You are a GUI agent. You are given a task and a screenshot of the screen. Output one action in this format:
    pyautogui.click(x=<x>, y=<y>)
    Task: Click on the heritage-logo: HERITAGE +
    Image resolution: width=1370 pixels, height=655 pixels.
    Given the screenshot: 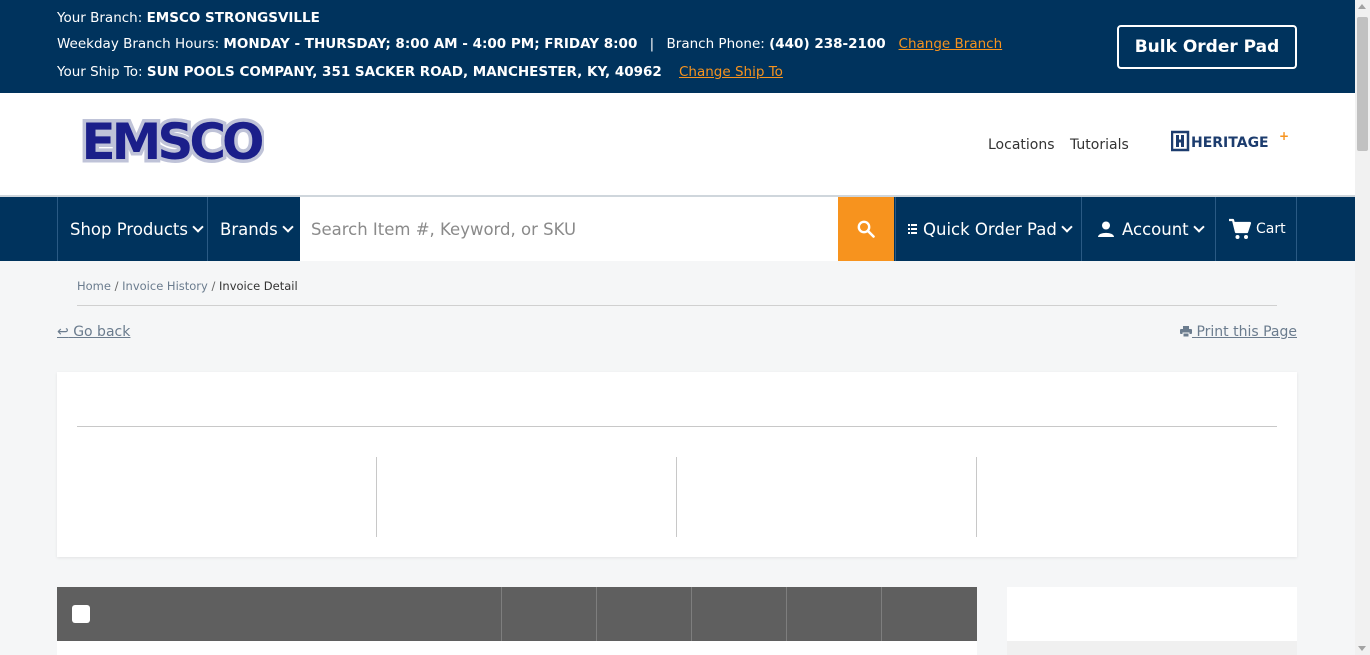 What is the action you would take?
    pyautogui.click(x=1231, y=142)
    